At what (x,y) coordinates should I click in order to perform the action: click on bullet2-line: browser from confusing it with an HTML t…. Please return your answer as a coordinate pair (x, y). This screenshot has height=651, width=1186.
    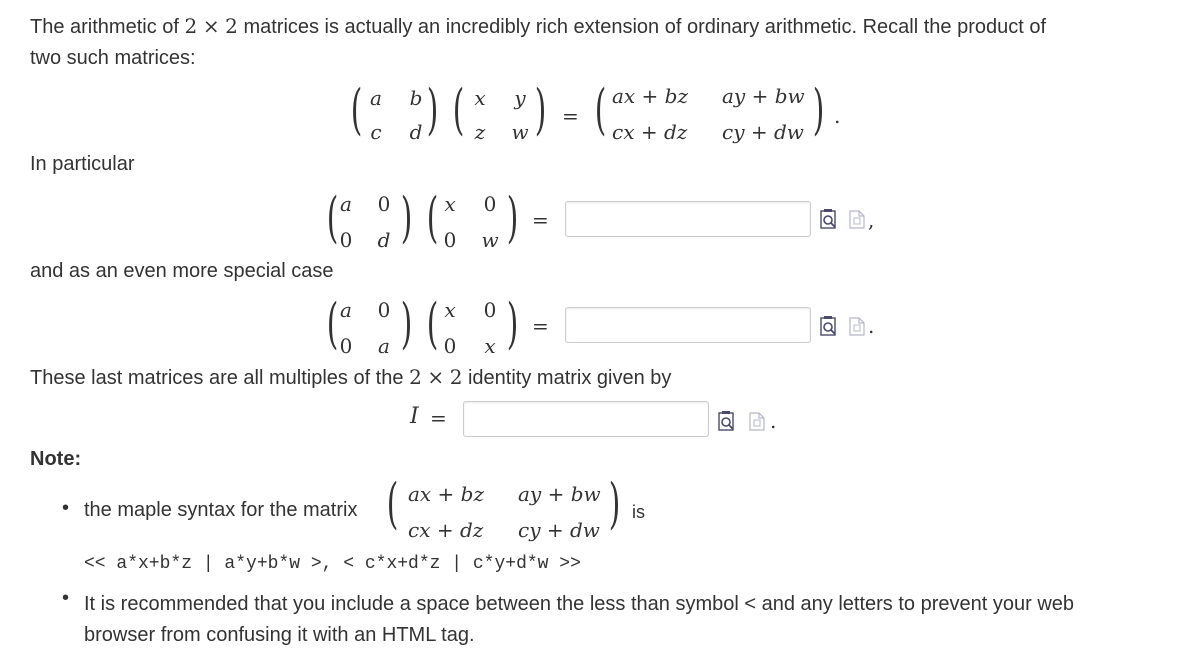
    Looking at the image, I should click on (279, 635).